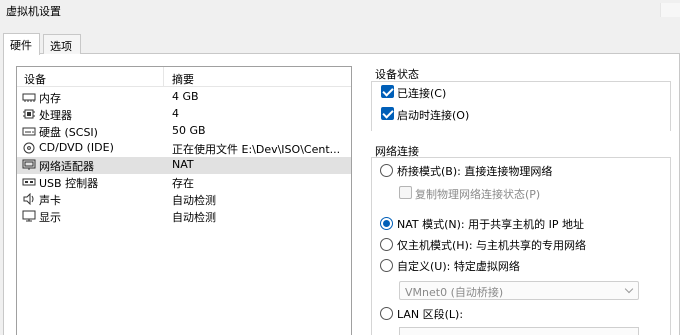  What do you see at coordinates (430, 314) in the screenshot?
I see `lan-segment-label: LAN 区段(L):` at bounding box center [430, 314].